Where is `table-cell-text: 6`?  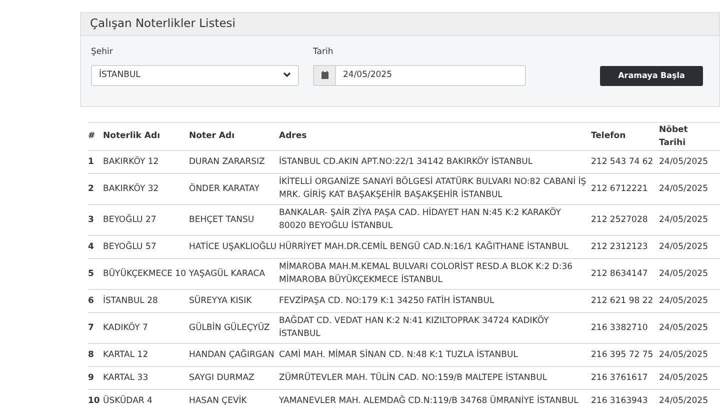
table-cell-text: 6 is located at coordinates (91, 301).